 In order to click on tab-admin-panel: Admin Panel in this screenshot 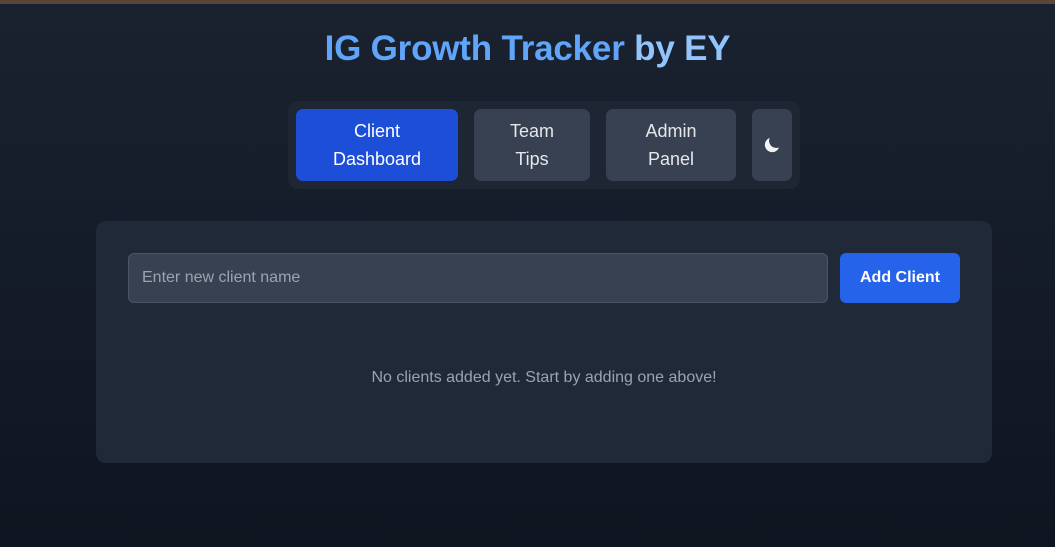, I will do `click(671, 145)`.